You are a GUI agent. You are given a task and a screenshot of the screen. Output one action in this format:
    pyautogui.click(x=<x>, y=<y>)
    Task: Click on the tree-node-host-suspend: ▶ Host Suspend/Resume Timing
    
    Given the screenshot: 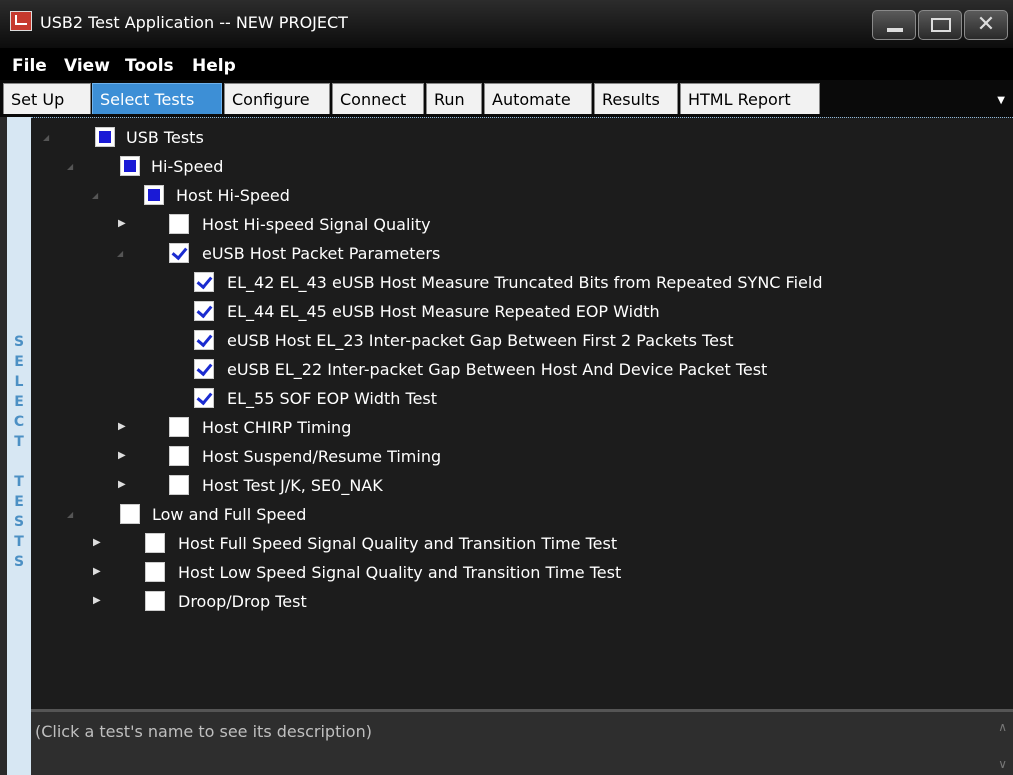 What is the action you would take?
    pyautogui.click(x=481, y=456)
    